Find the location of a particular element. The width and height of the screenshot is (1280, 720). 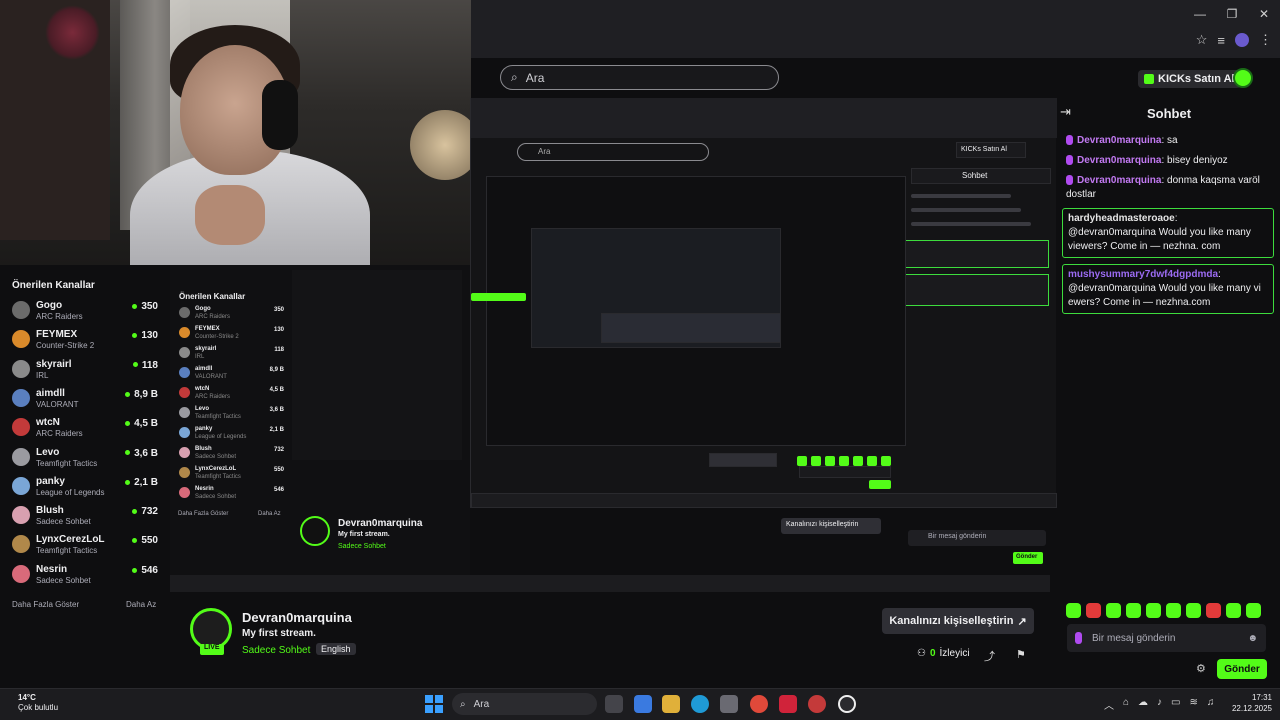

task-view-icon is located at coordinates (614, 704).